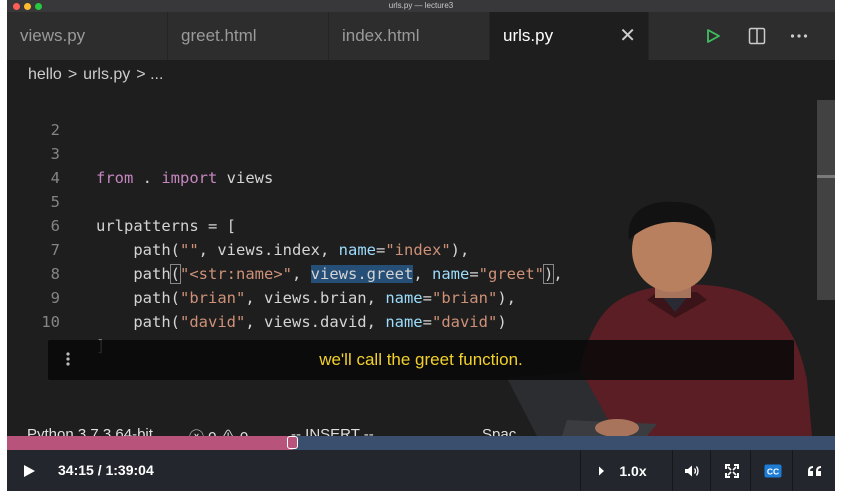 Image resolution: width=844 pixels, height=491 pixels. Describe the element at coordinates (53, 35) in the screenshot. I see `tab-label: views.py` at that location.